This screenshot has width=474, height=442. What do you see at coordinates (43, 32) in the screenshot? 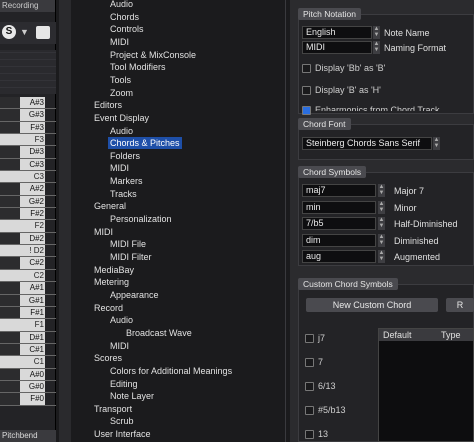
I see `color-box` at bounding box center [43, 32].